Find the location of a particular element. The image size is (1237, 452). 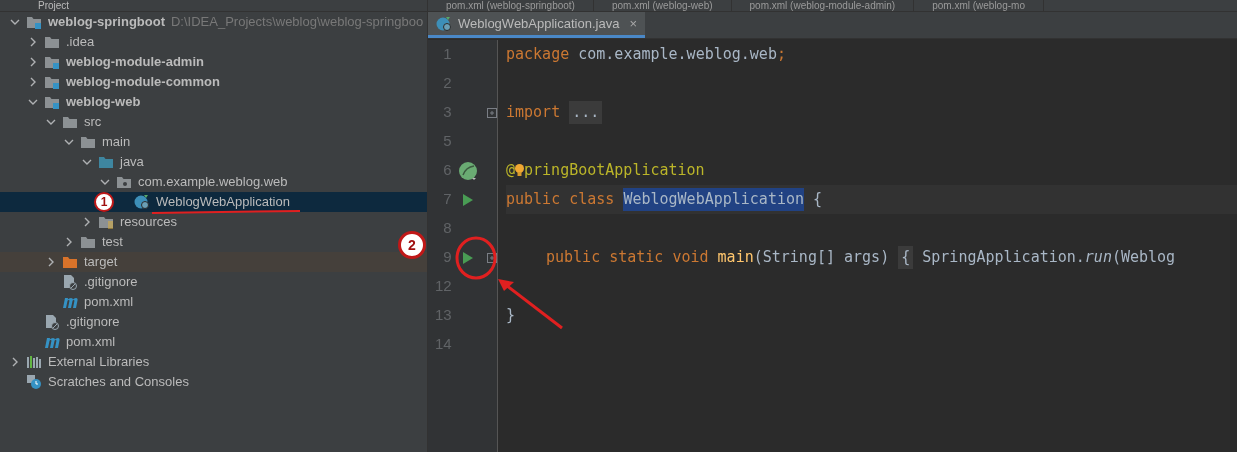

code-token: @ is located at coordinates (511, 171).